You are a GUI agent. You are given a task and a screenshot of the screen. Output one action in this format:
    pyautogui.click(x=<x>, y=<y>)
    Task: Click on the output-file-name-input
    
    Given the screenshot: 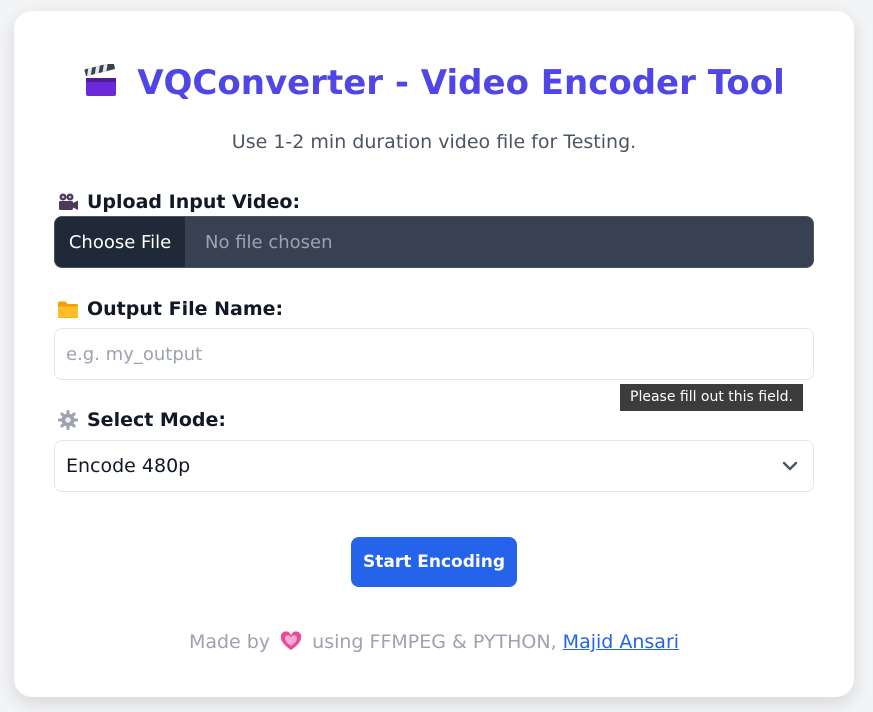 What is the action you would take?
    pyautogui.click(x=434, y=354)
    